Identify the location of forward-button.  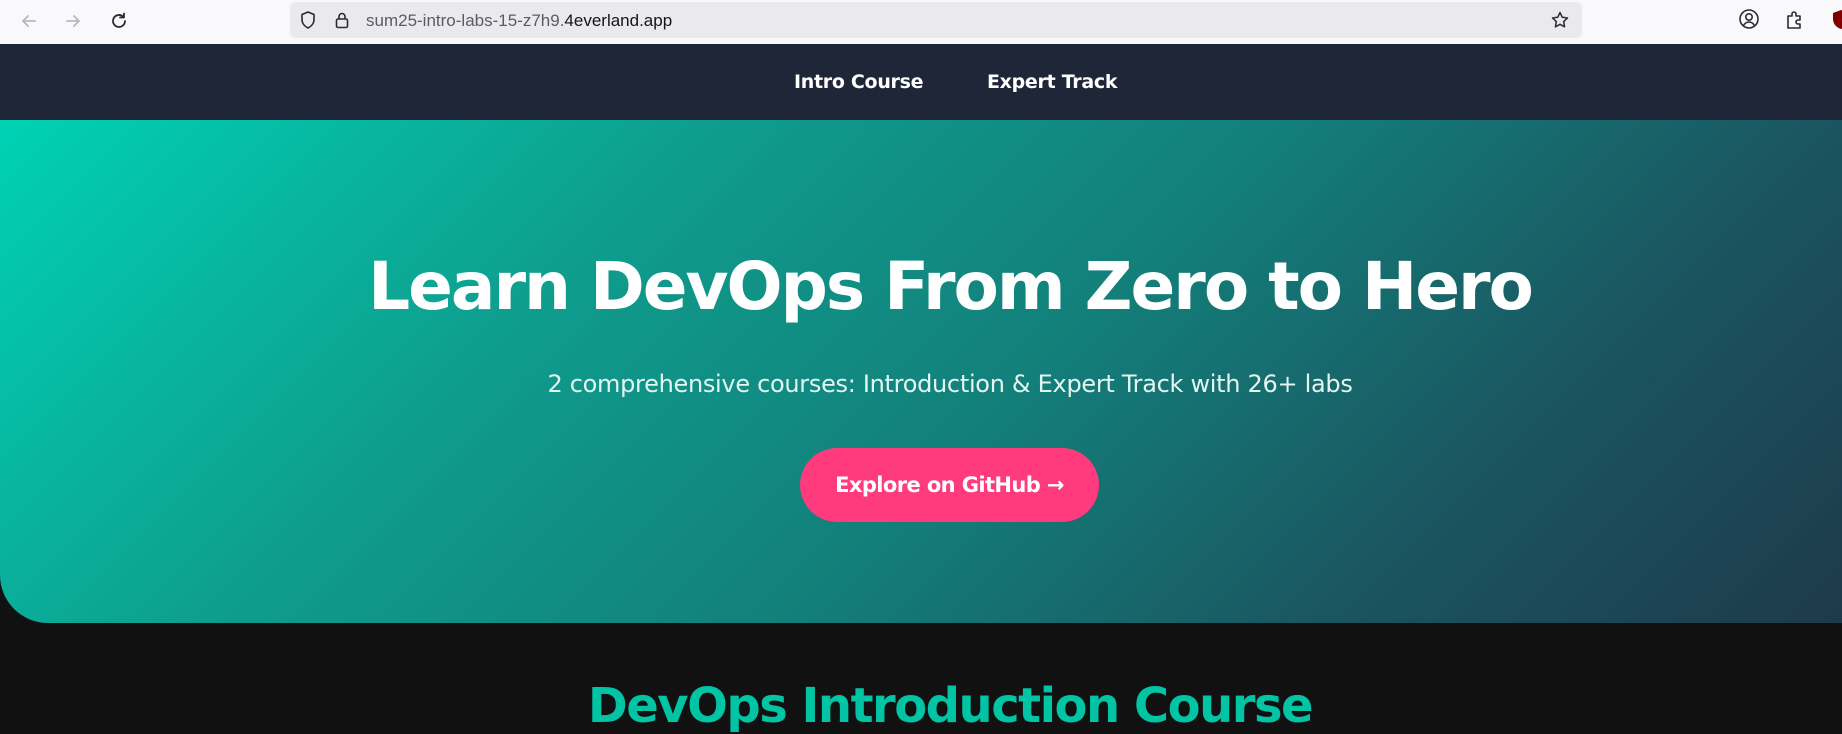
(73, 21).